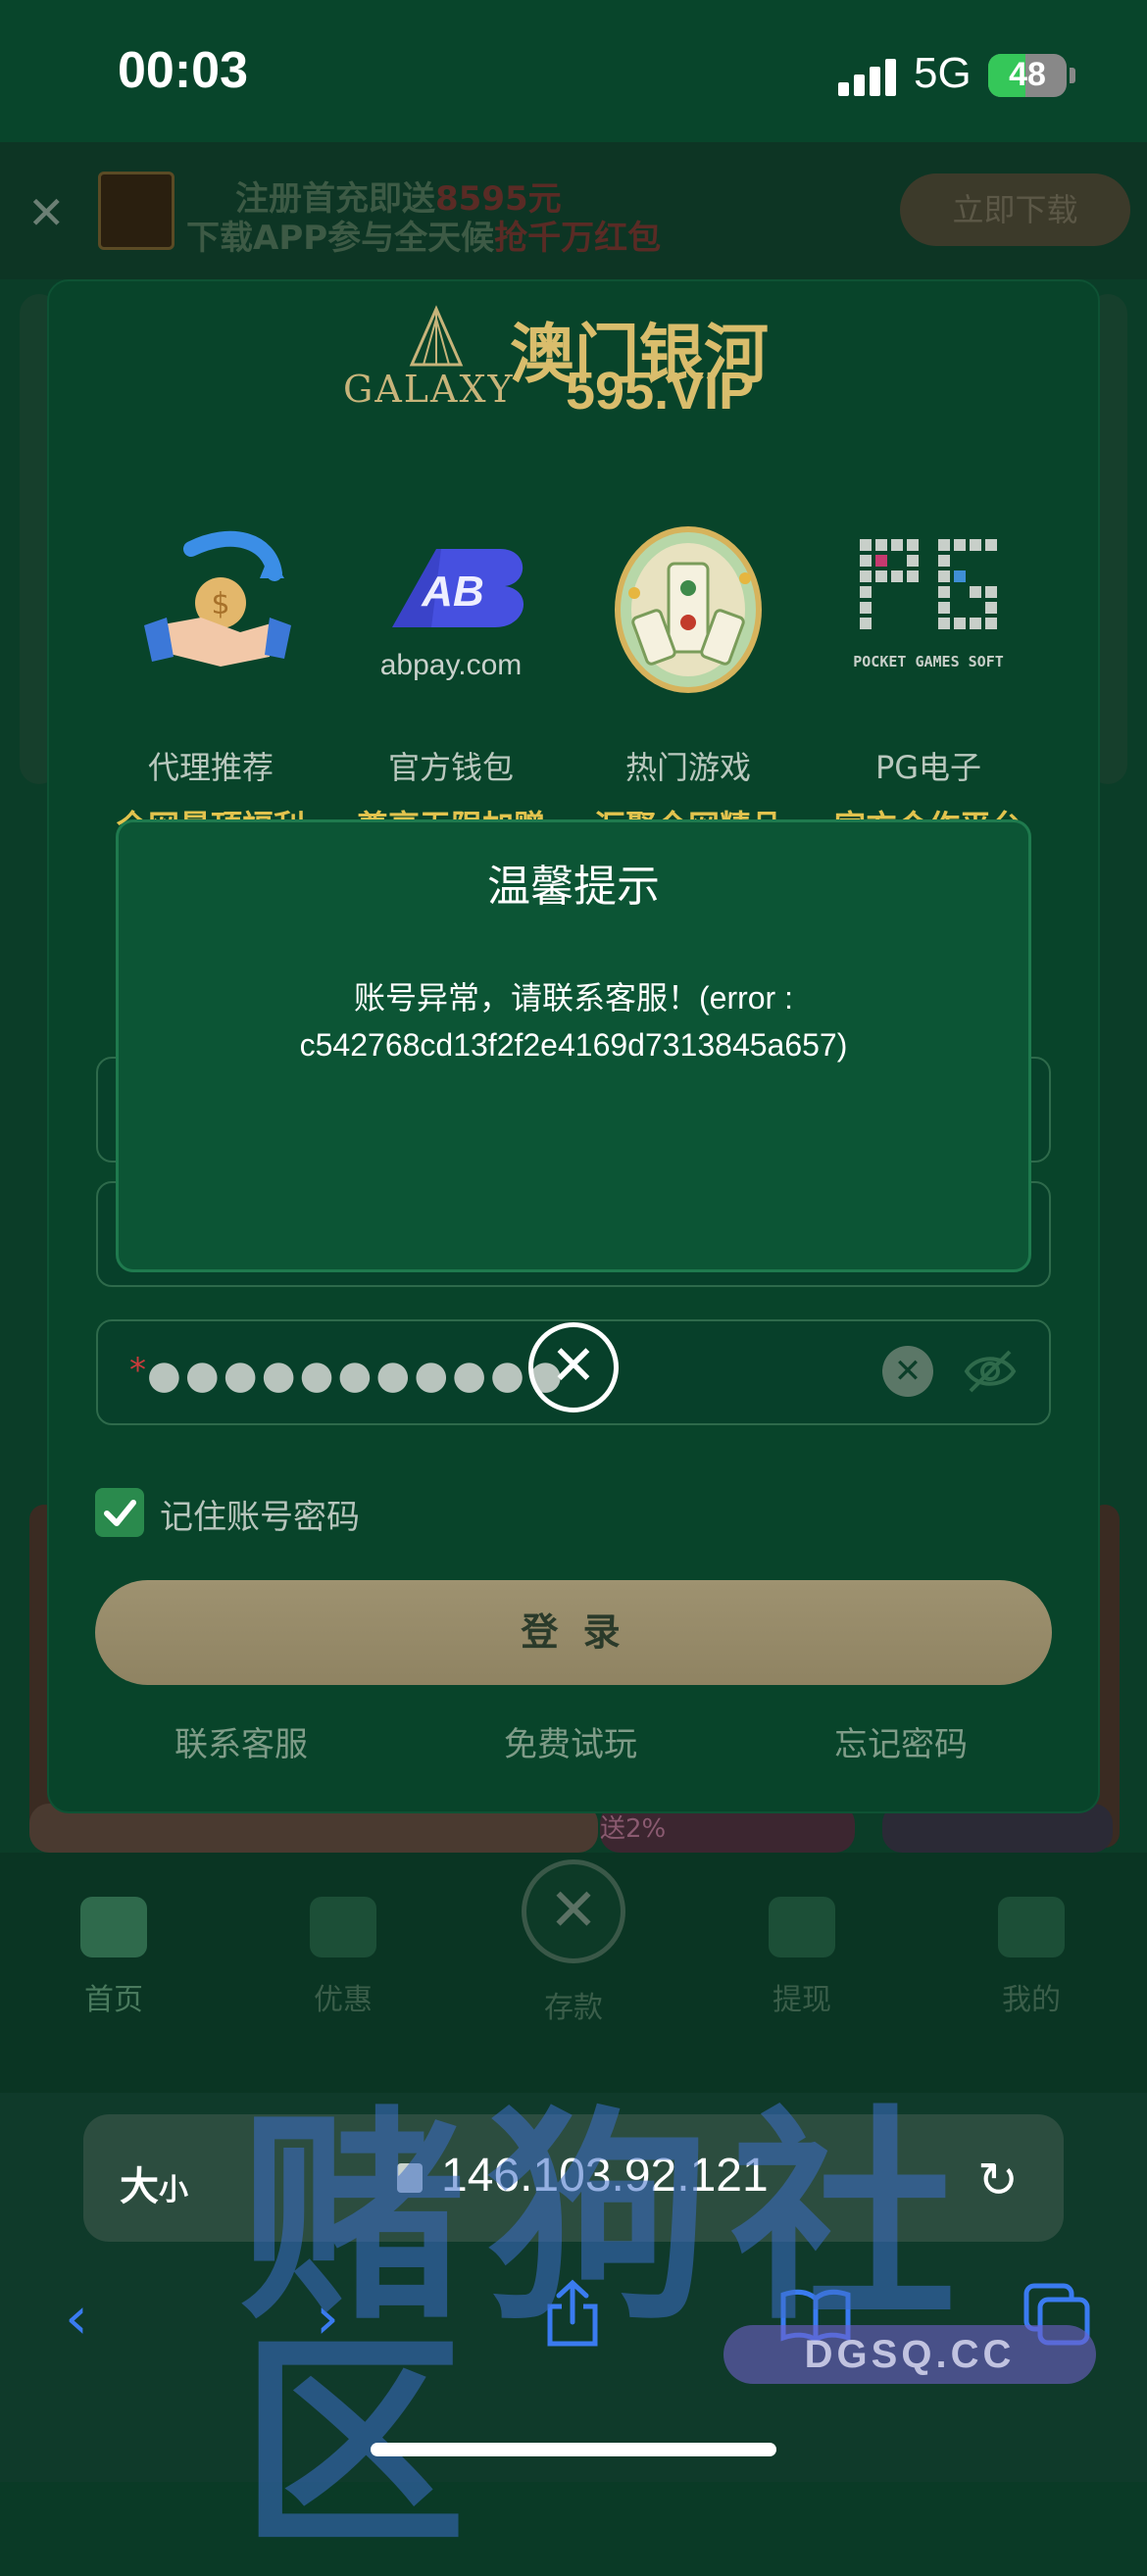 The image size is (1147, 2576). I want to click on battery-level: 48, so click(1028, 74).